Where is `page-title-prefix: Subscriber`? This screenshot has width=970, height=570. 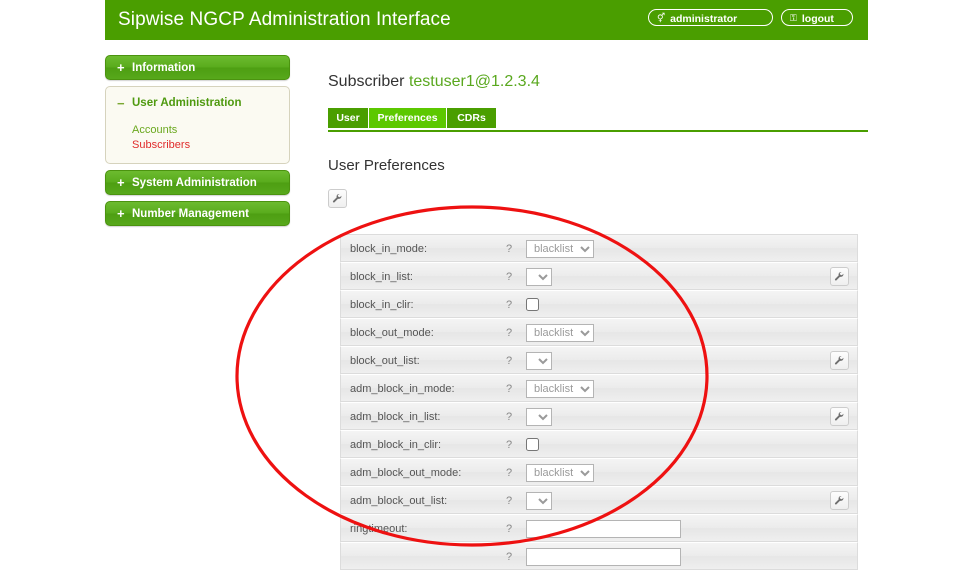 page-title-prefix: Subscriber is located at coordinates (366, 81).